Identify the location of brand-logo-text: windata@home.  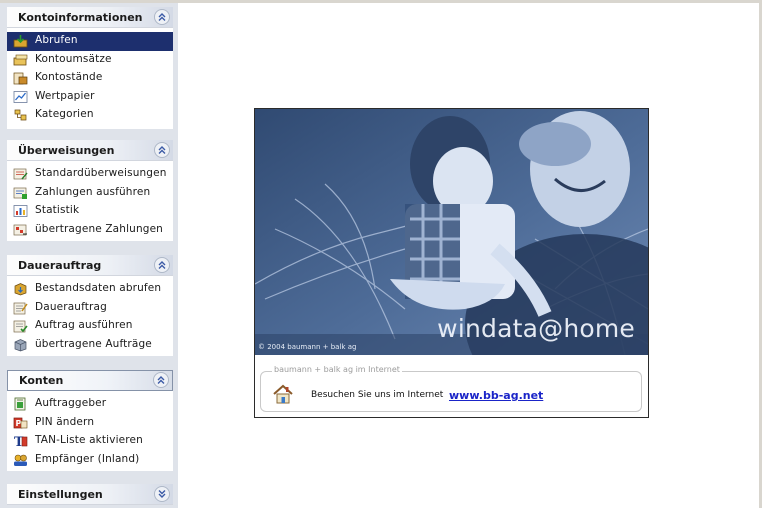
(536, 328).